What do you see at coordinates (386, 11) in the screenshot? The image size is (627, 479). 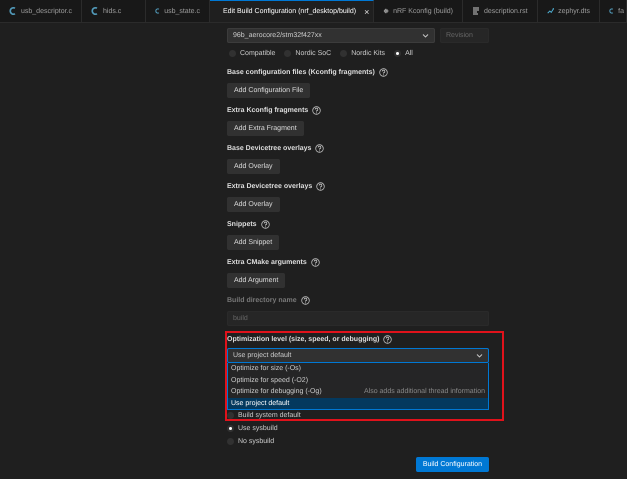 I see `gear-icon` at bounding box center [386, 11].